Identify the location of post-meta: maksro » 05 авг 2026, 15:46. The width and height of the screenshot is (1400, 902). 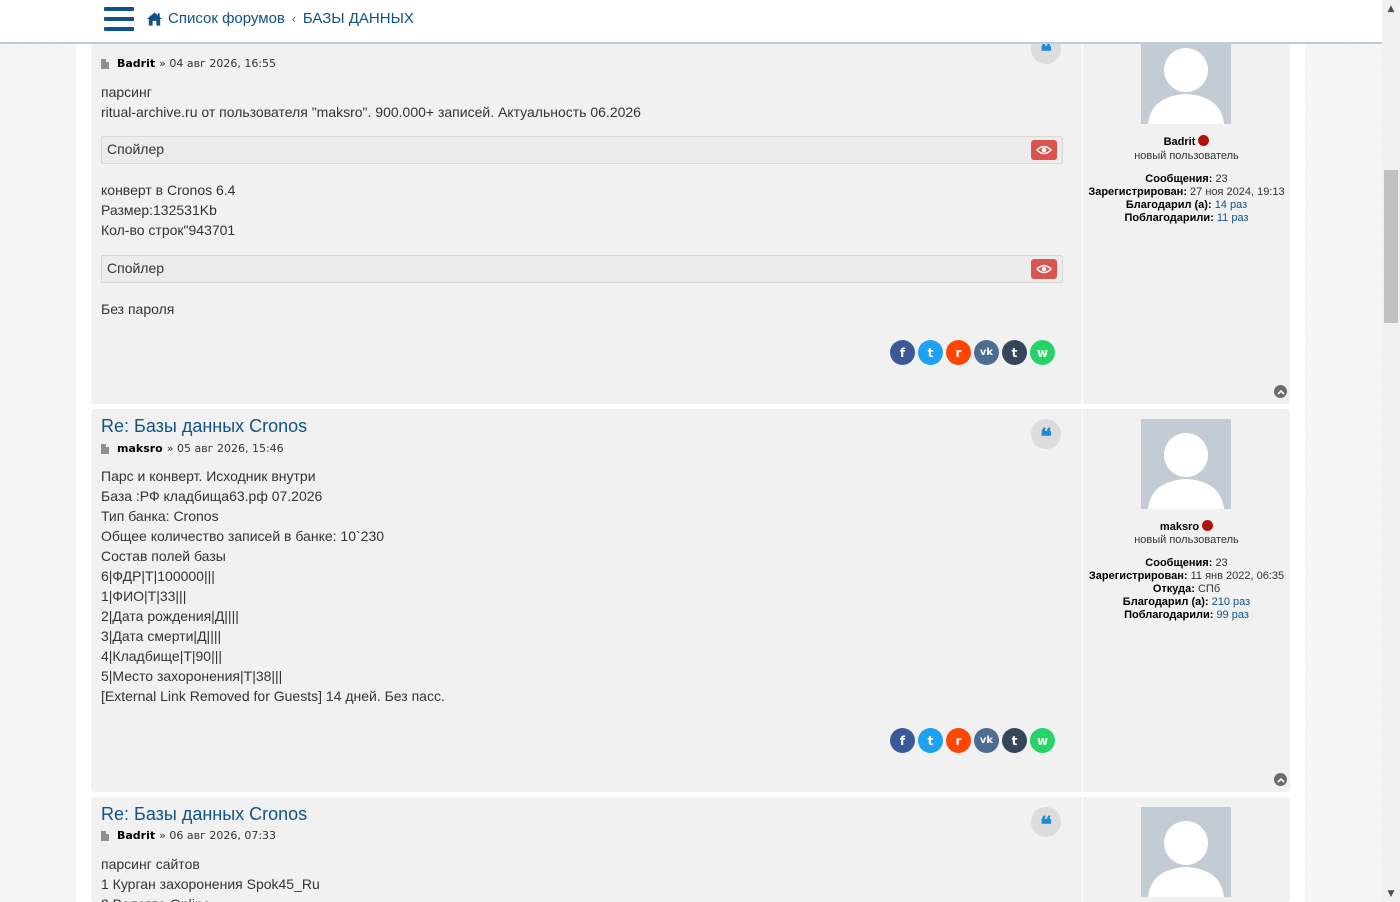
(192, 448).